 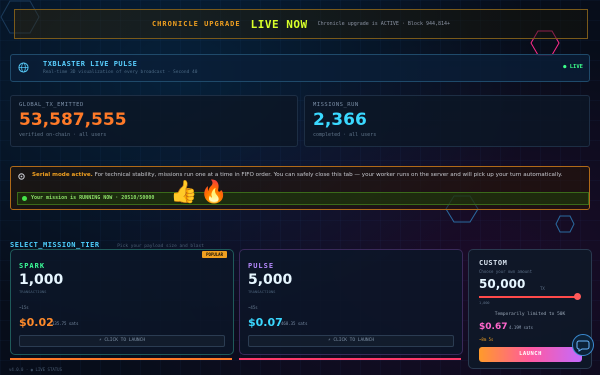 I want to click on tier-count: 1,000, so click(x=41, y=280).